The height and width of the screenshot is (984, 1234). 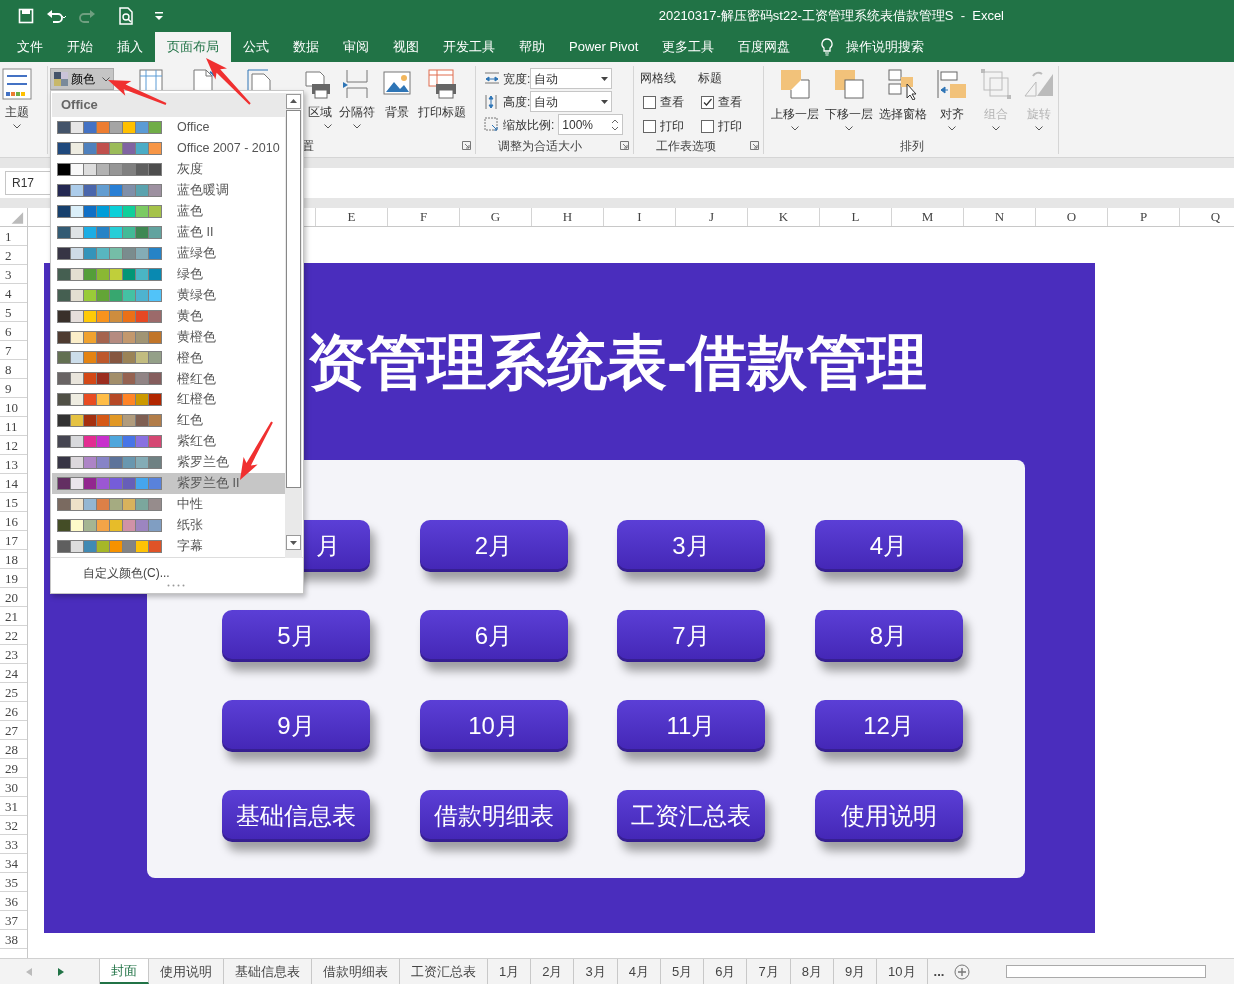 I want to click on scroll-up-icon, so click(x=293, y=101).